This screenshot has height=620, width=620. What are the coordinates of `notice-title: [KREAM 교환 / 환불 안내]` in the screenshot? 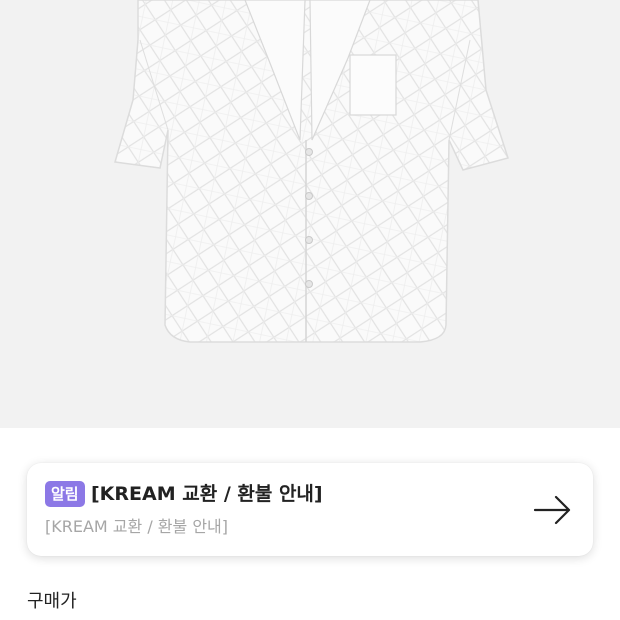 It's located at (207, 494).